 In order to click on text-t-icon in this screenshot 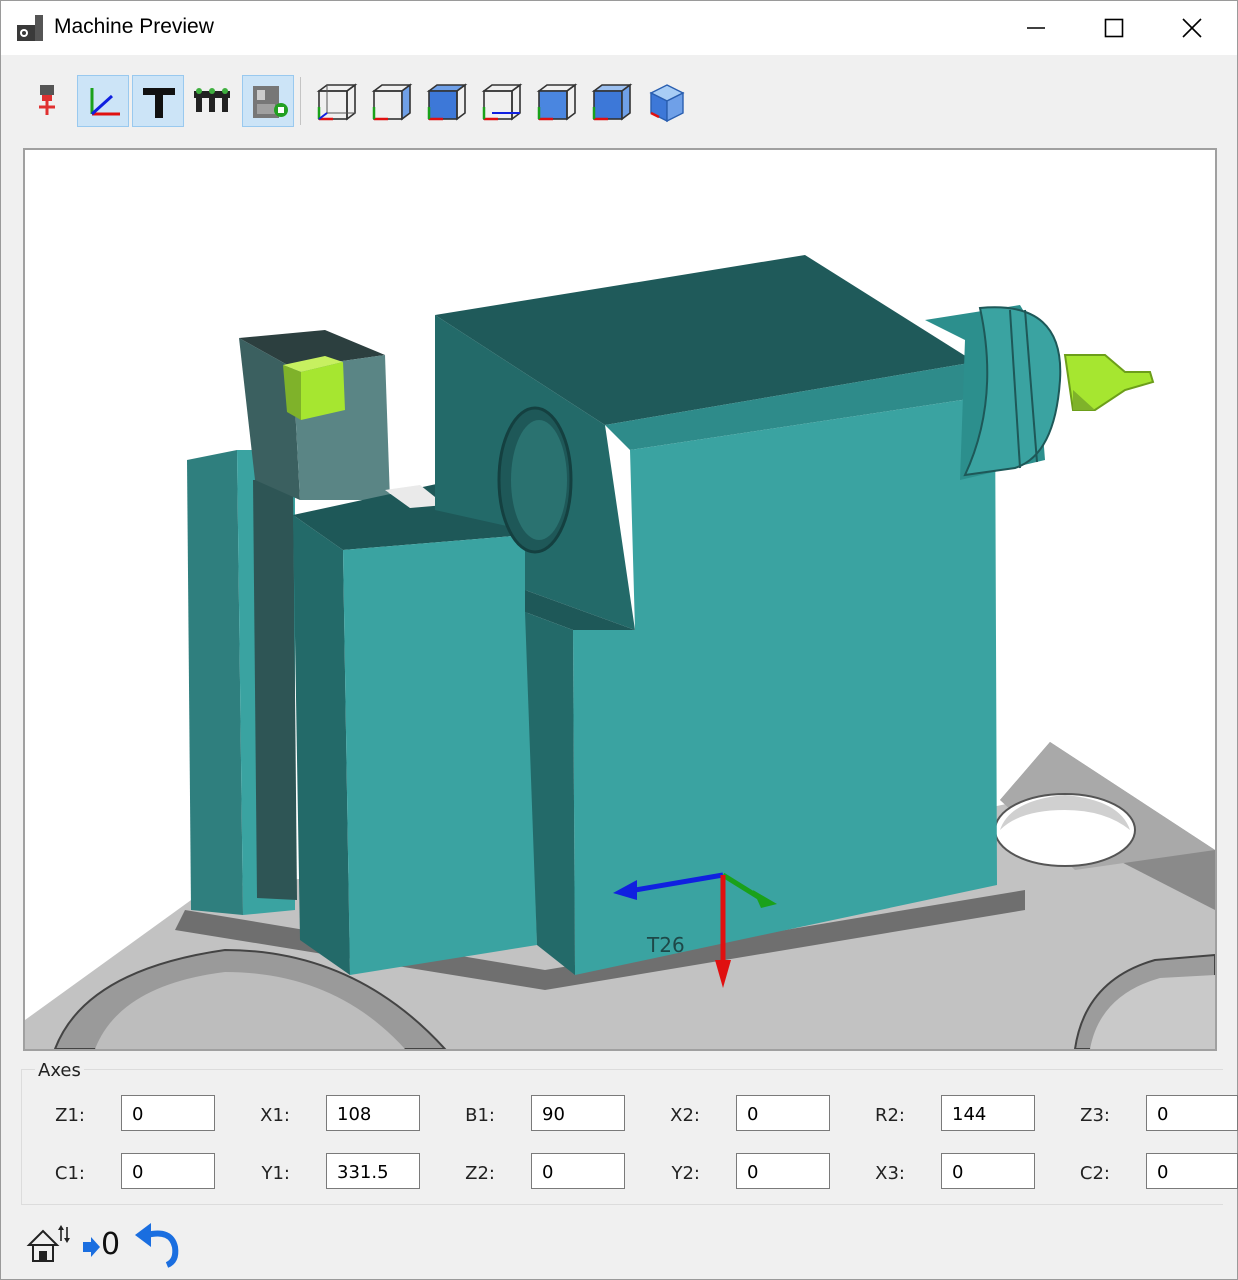, I will do `click(159, 103)`.